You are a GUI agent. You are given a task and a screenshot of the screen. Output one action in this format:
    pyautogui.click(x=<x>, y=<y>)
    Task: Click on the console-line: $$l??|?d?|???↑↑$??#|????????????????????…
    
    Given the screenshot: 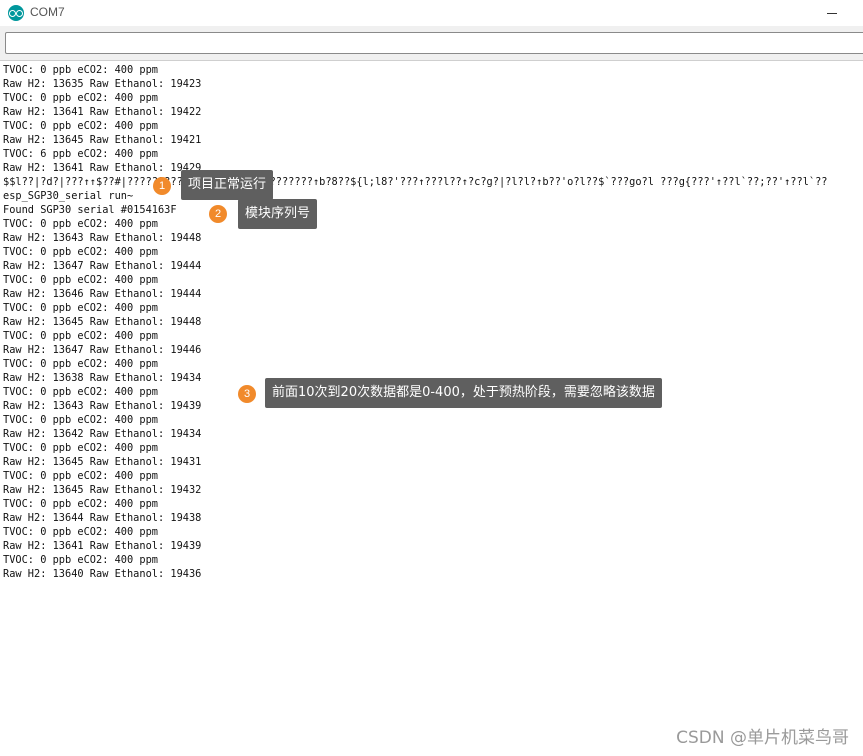 What is the action you would take?
    pyautogui.click(x=415, y=182)
    